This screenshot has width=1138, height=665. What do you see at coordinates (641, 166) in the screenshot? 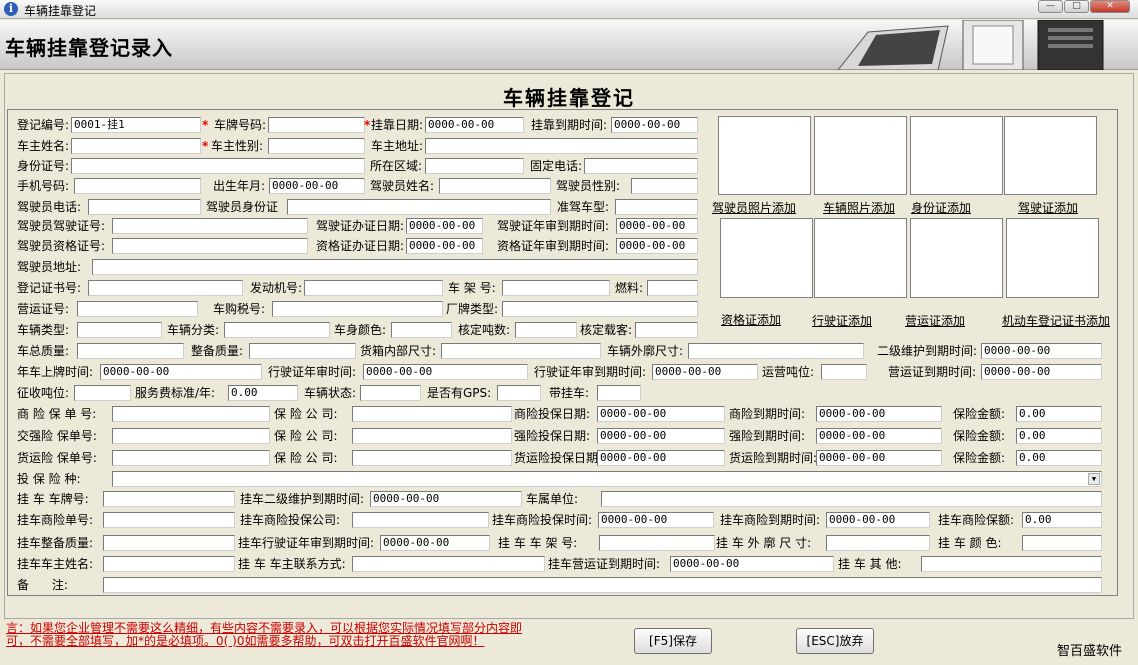
I see `phone-field` at bounding box center [641, 166].